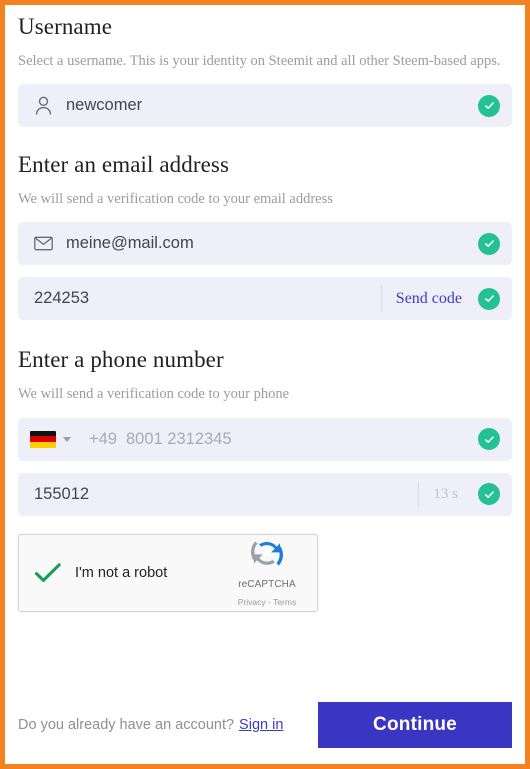 The image size is (530, 769). What do you see at coordinates (65, 26) in the screenshot?
I see `username-heading: Username` at bounding box center [65, 26].